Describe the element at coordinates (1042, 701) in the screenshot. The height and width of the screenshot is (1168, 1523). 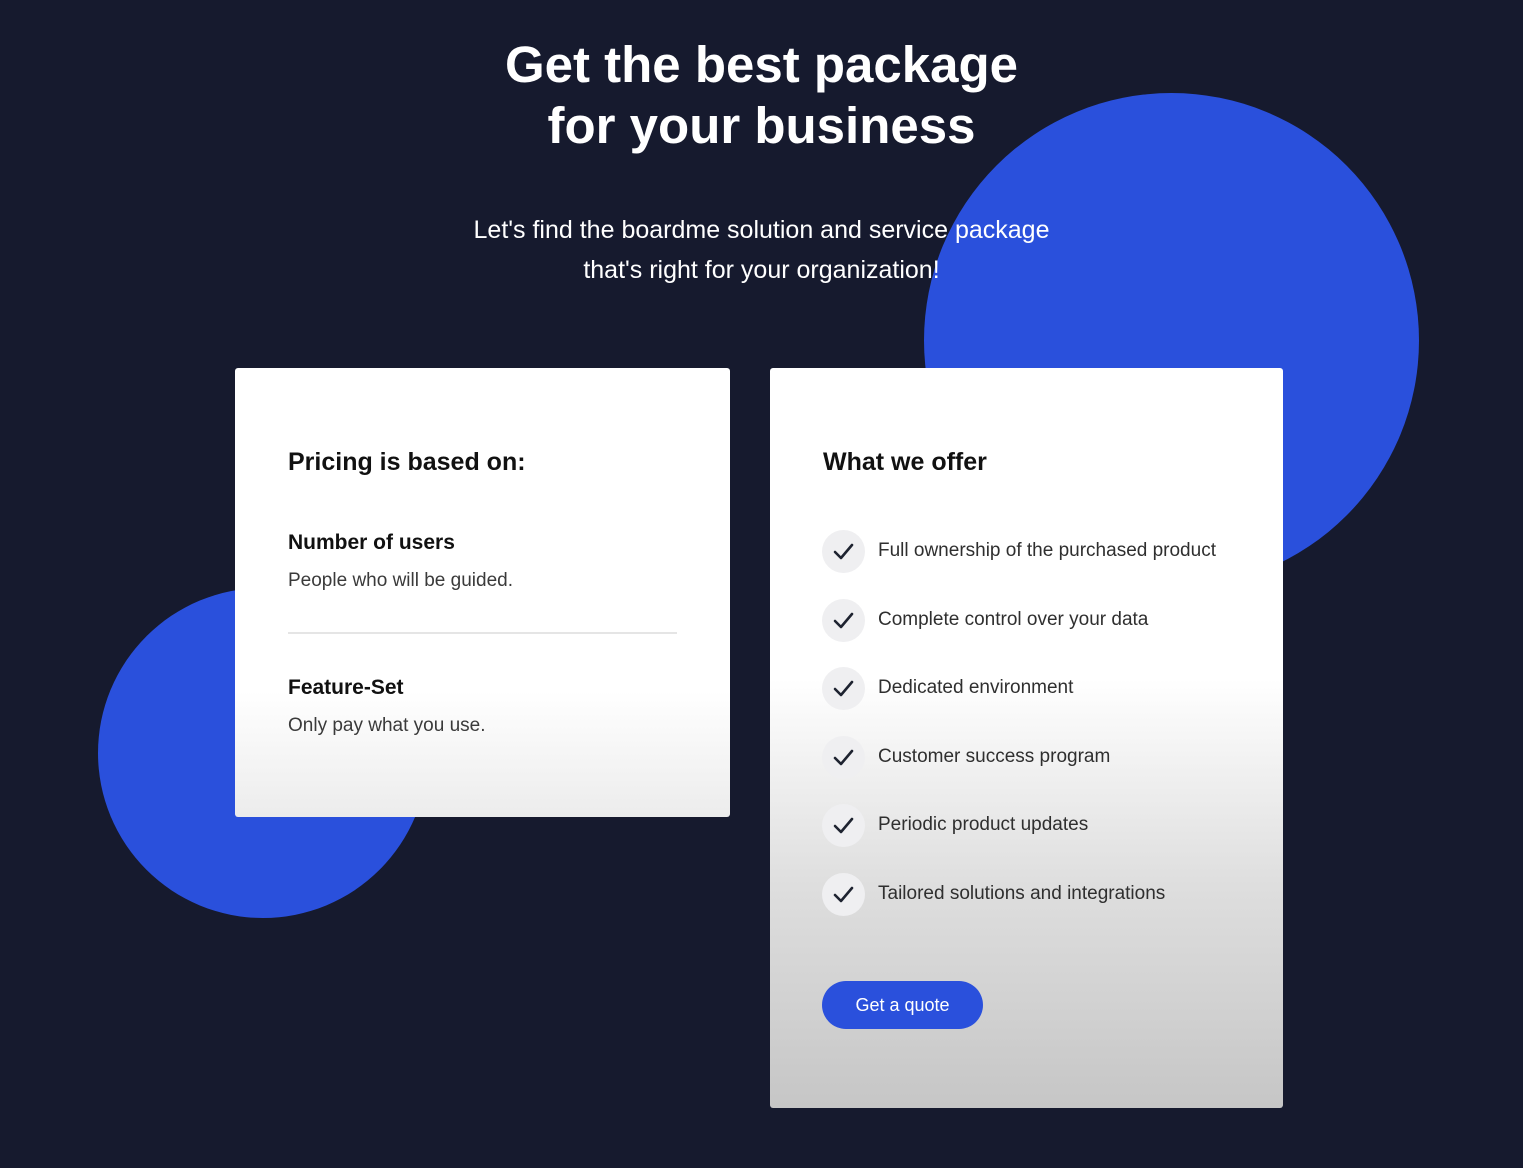
I see `offer-item-dedicated-environment: Dedicated environment` at that location.